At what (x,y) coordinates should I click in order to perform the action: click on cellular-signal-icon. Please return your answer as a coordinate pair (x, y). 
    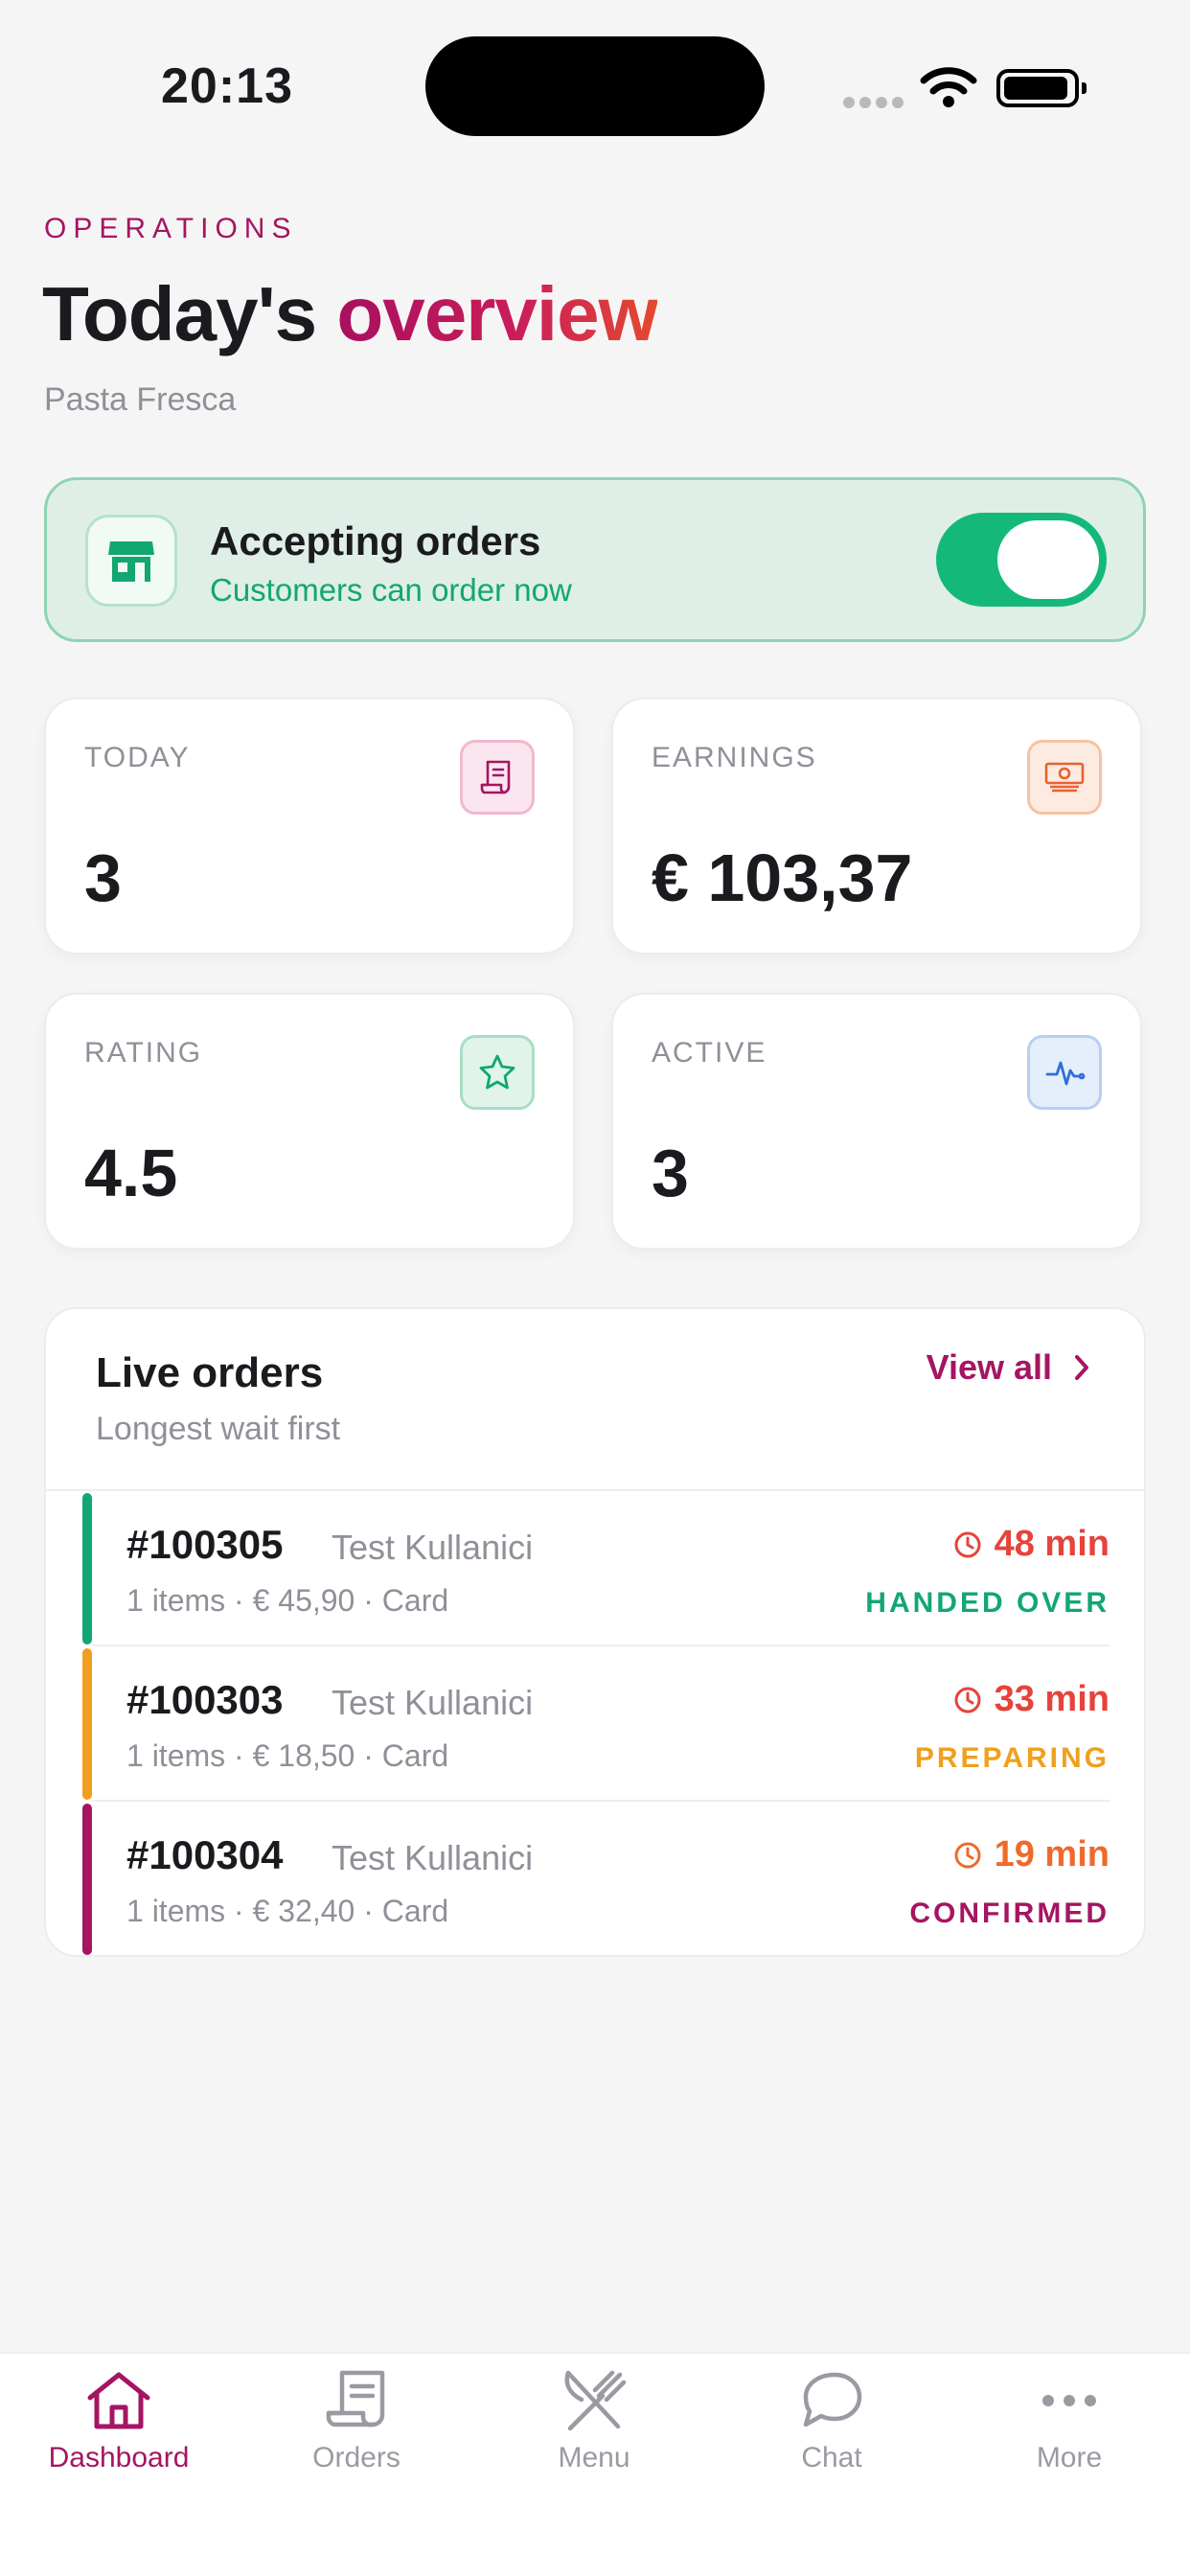
    Looking at the image, I should click on (875, 104).